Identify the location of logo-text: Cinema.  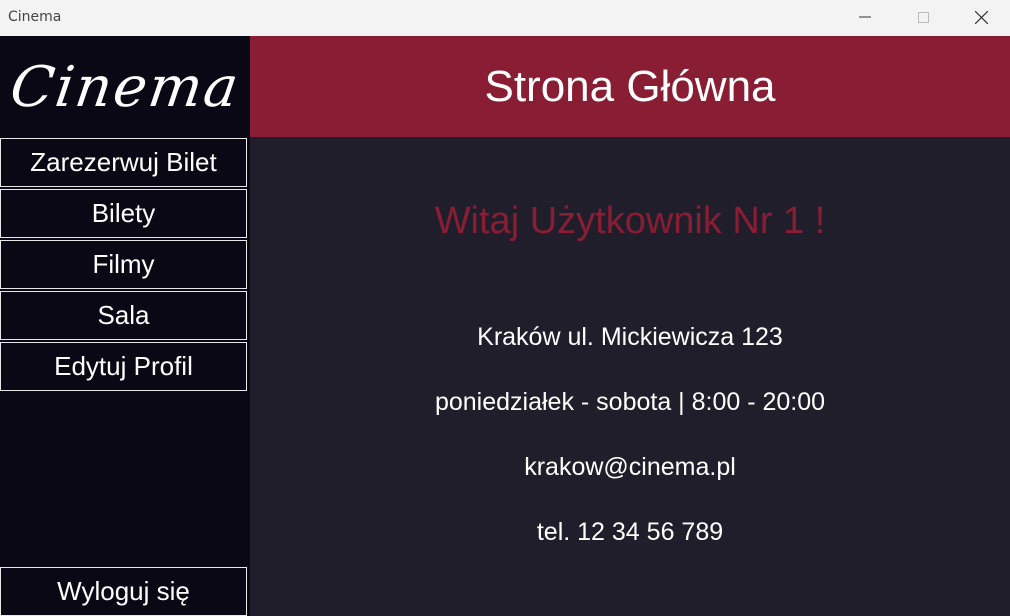
(125, 87).